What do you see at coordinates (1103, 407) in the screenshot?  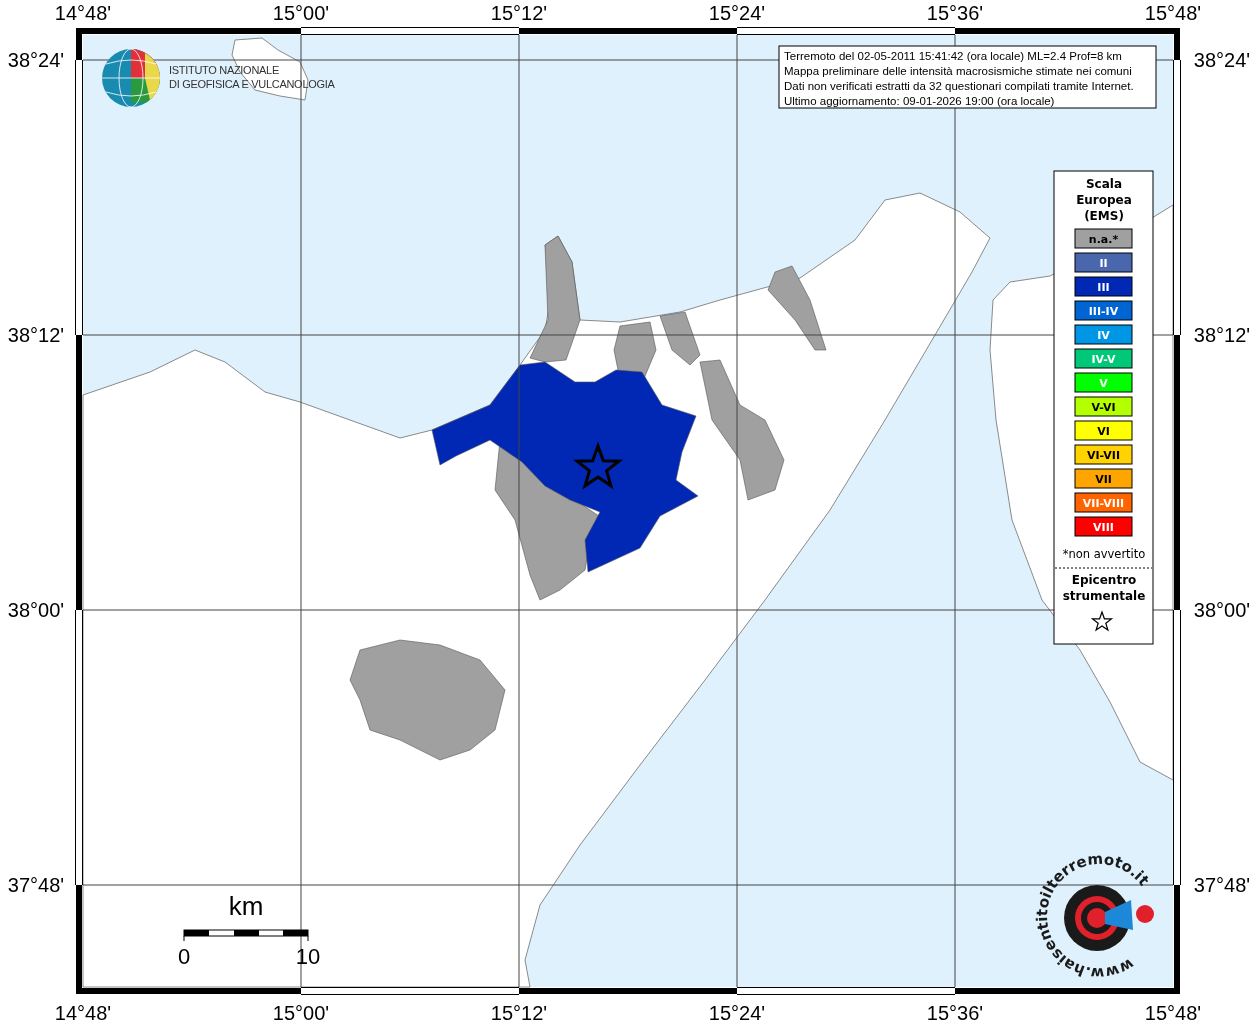 I see `intensity-label: V-VI` at bounding box center [1103, 407].